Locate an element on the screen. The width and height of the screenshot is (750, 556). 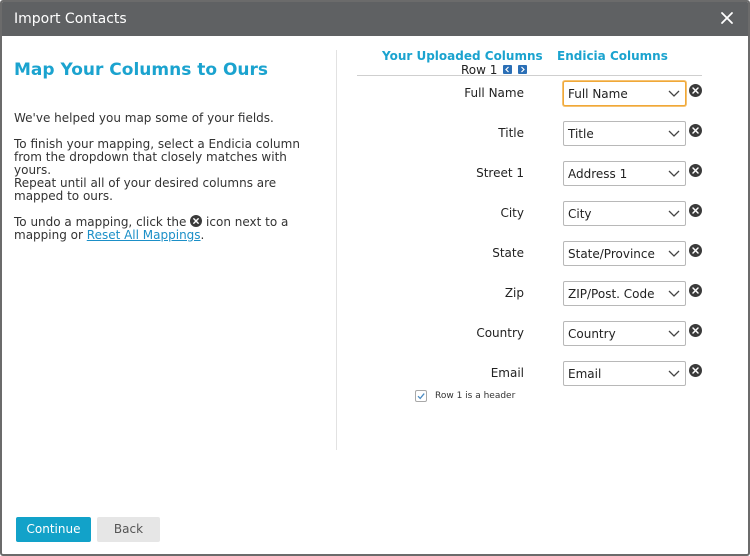
select-value: City is located at coordinates (580, 214).